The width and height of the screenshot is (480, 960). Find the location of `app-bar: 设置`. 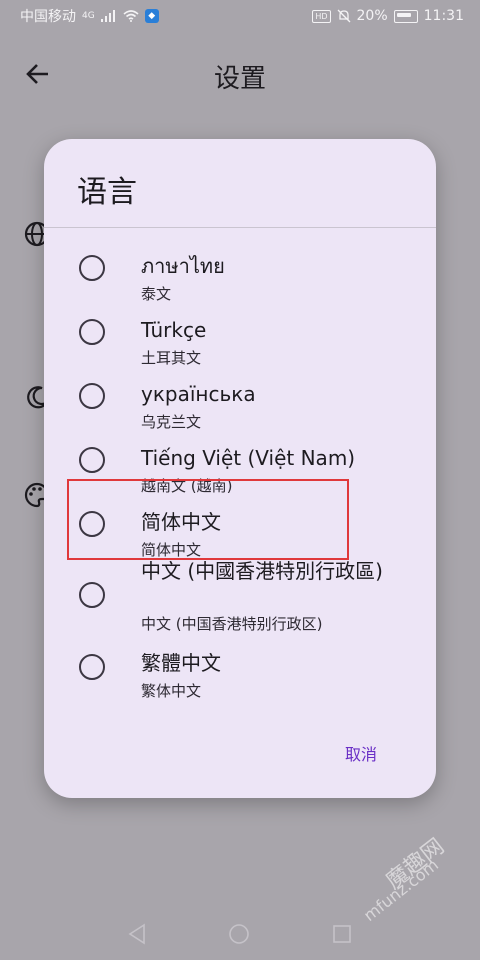

app-bar: 设置 is located at coordinates (240, 76).